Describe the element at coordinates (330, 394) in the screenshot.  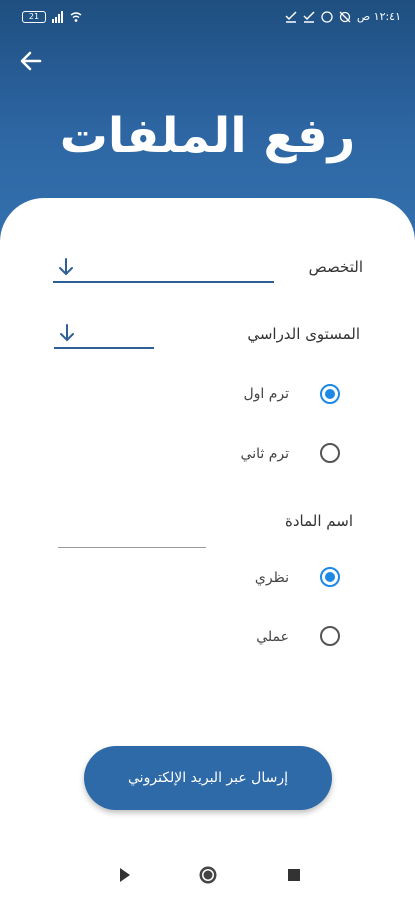
I see `term-first-radio` at that location.